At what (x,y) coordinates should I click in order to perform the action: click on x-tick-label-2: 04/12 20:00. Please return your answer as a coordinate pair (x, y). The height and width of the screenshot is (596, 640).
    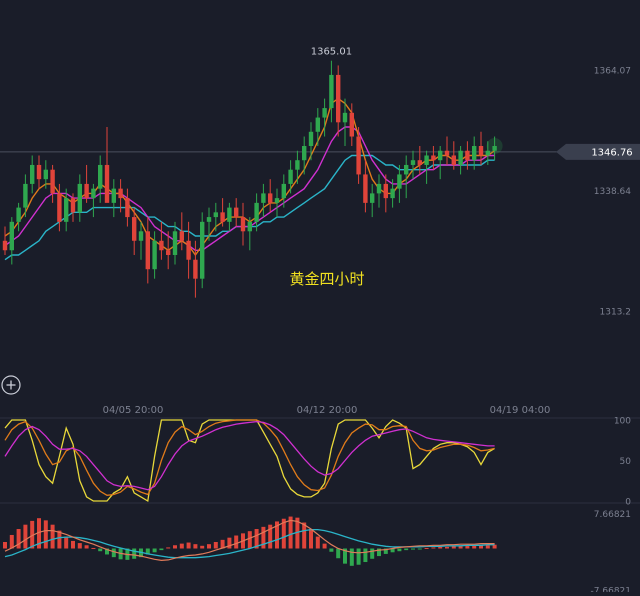
    Looking at the image, I should click on (327, 410).